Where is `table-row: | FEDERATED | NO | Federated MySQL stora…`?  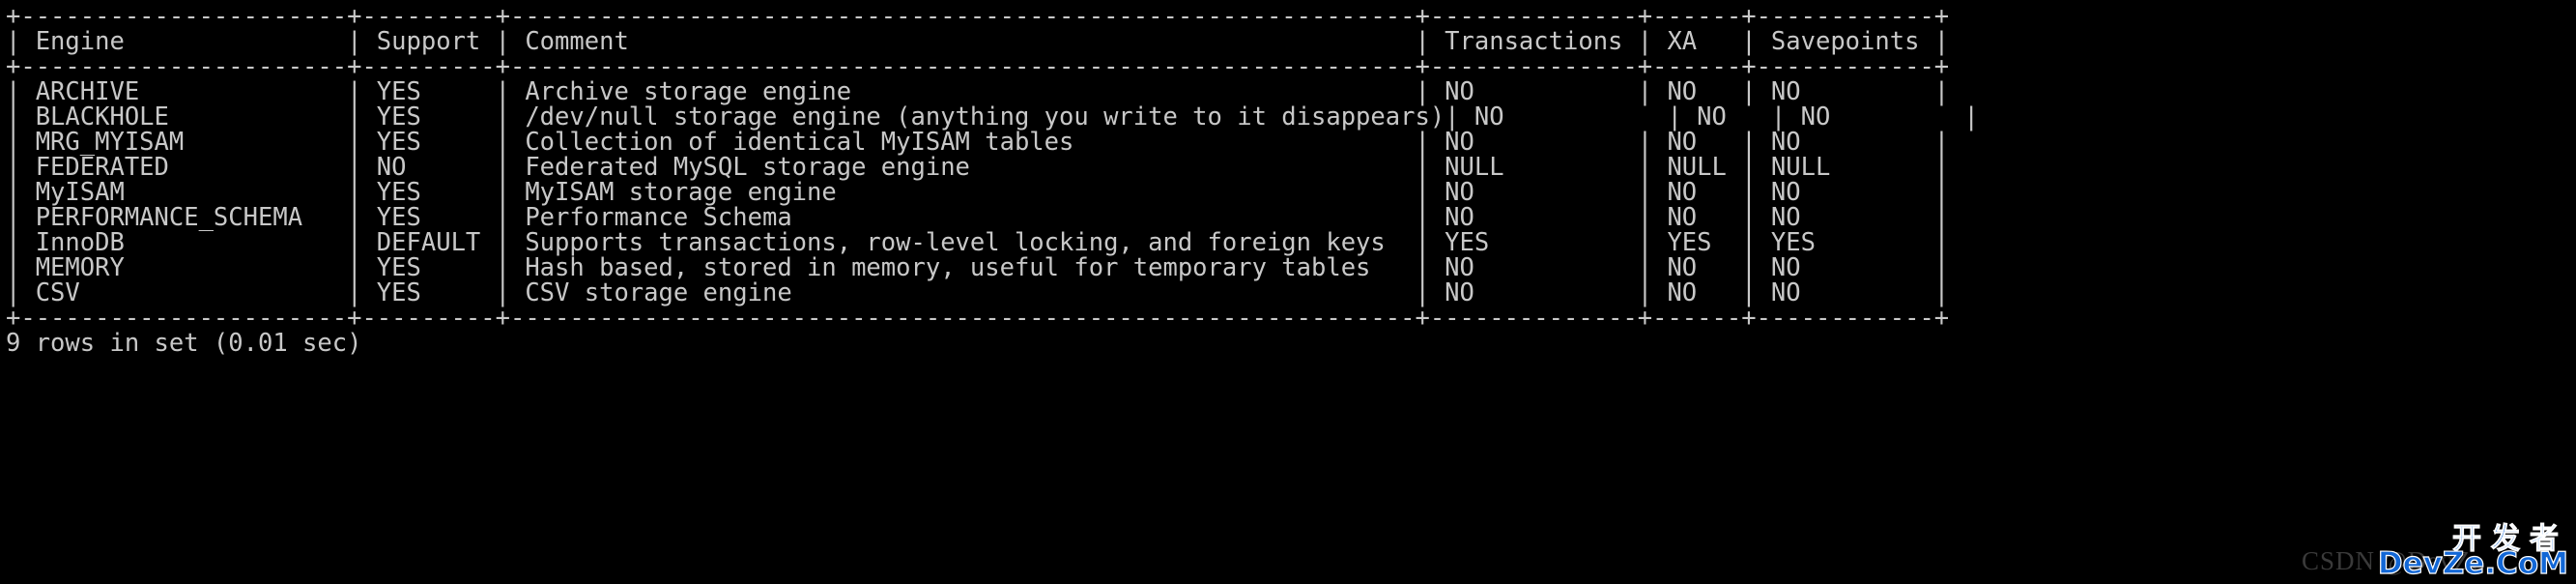
table-row: | FEDERATED | NO | Federated MySQL stora… is located at coordinates (978, 167).